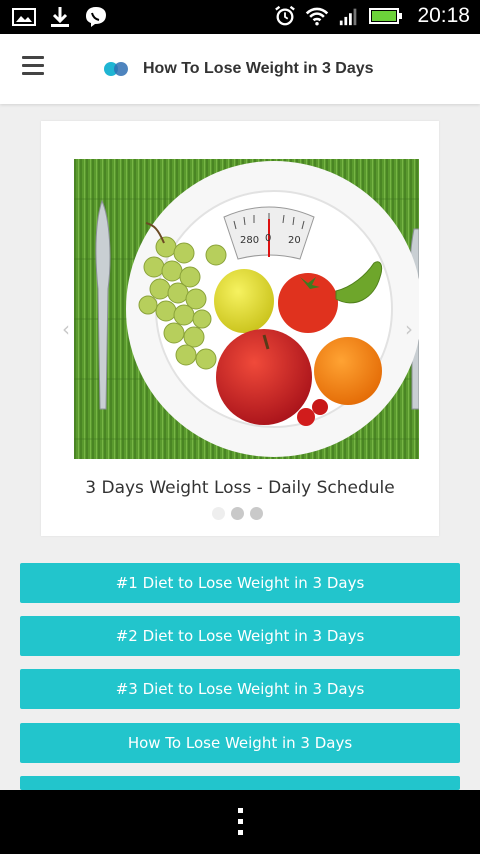 This screenshot has width=480, height=854. I want to click on download-icon, so click(60, 17).